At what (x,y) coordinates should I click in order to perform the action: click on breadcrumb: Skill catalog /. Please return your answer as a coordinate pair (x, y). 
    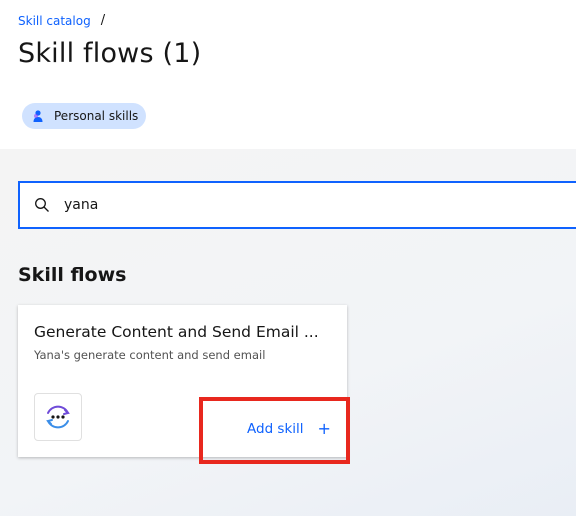
    Looking at the image, I should click on (61, 20).